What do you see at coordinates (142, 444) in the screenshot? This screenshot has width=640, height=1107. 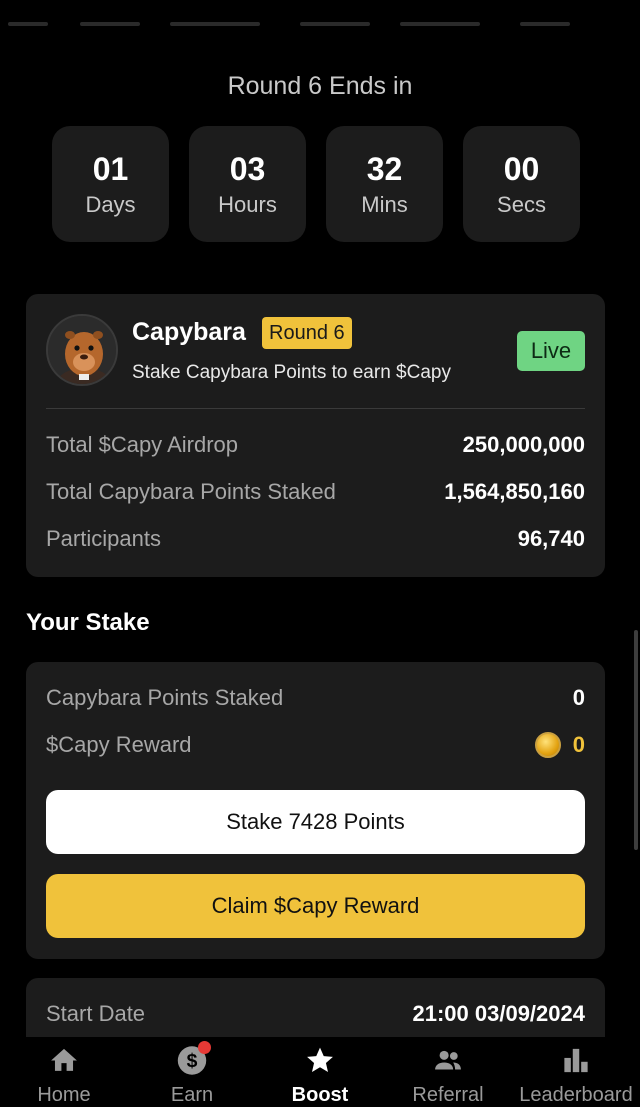 I see `stat-label: Total $Capy Airdrop` at bounding box center [142, 444].